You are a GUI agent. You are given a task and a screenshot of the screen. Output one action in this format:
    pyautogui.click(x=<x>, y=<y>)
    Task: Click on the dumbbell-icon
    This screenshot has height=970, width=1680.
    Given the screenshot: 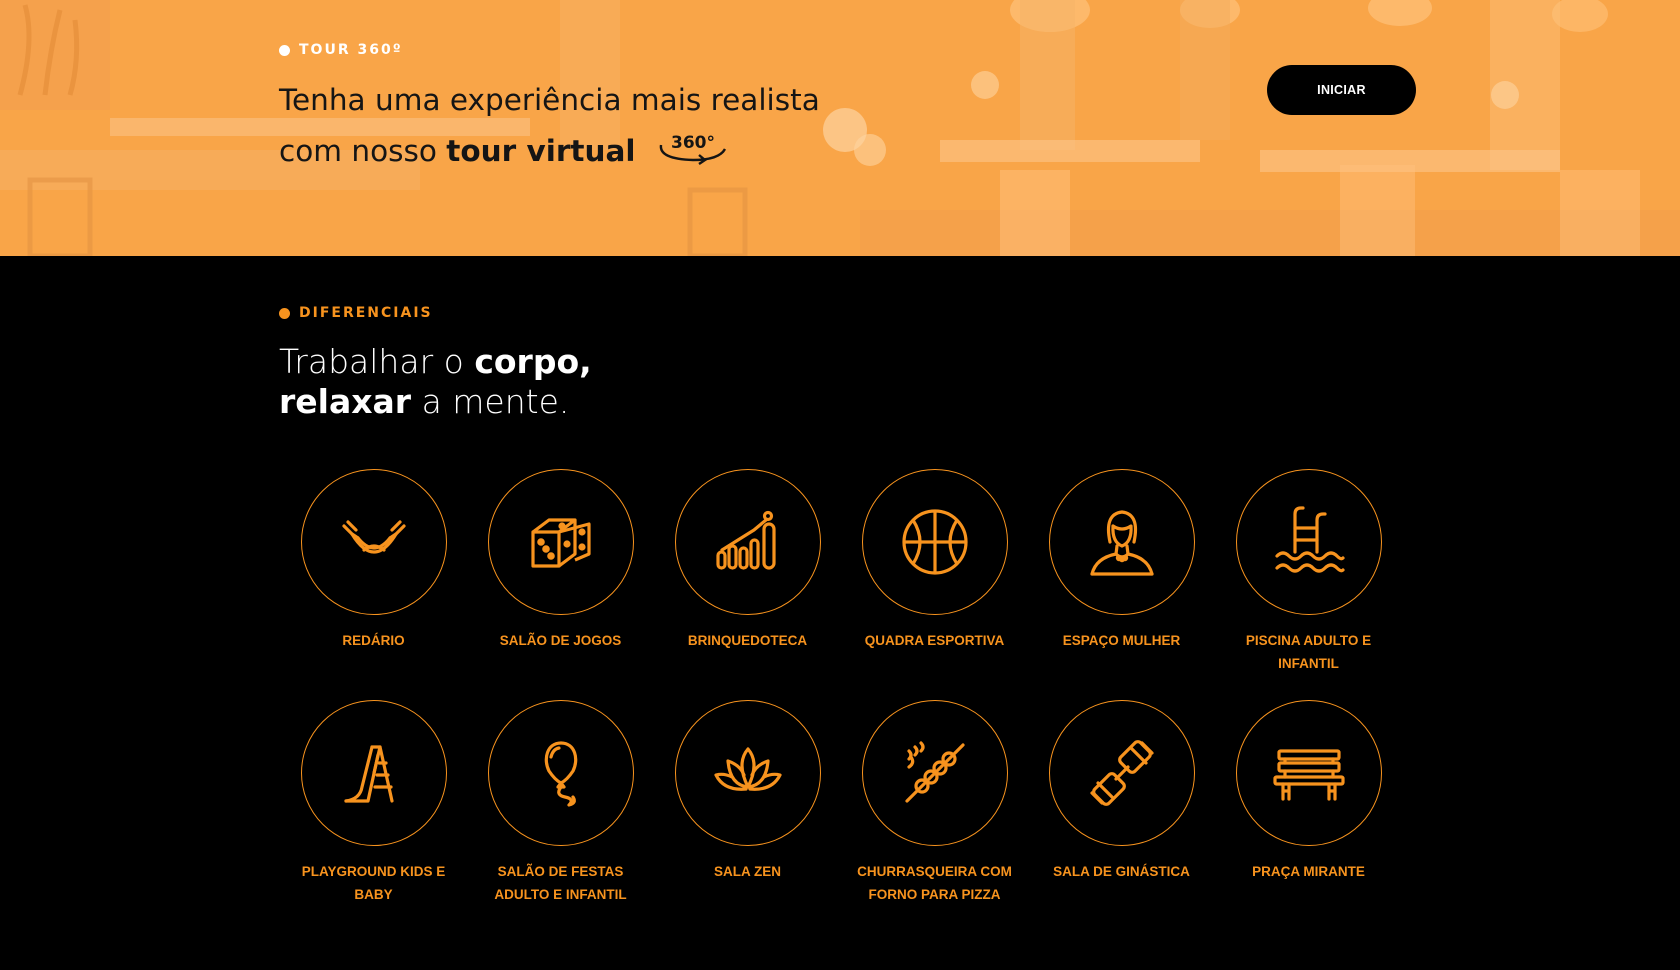 What is the action you would take?
    pyautogui.click(x=1121, y=773)
    